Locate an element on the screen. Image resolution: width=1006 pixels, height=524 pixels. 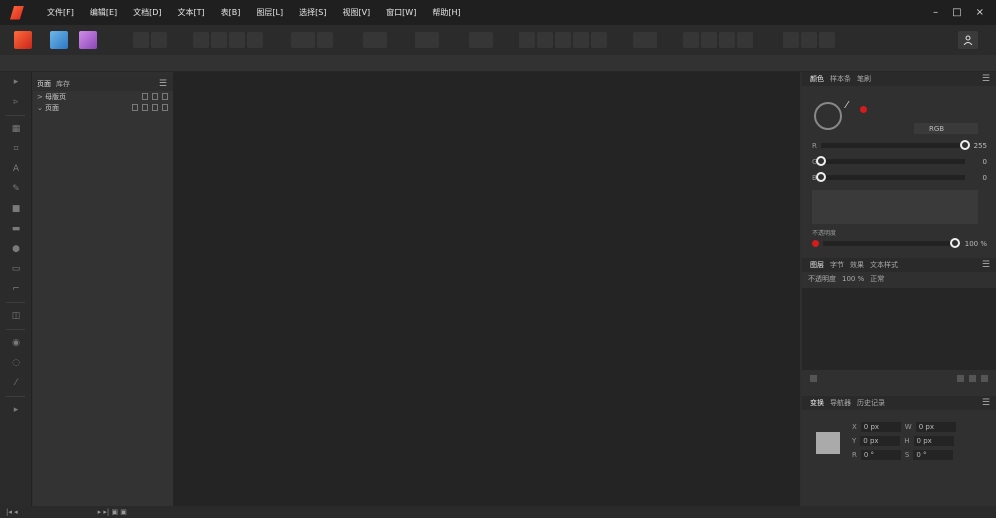
tab-characters: 字节 is located at coordinates (837, 265).